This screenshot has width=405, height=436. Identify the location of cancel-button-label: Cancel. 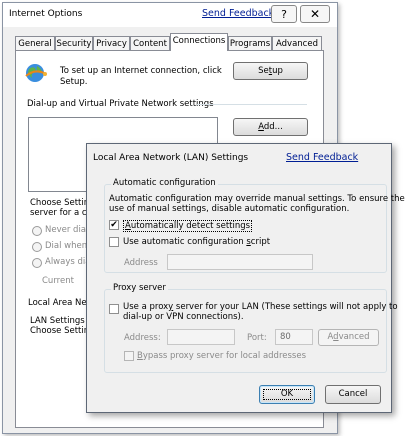
(353, 394).